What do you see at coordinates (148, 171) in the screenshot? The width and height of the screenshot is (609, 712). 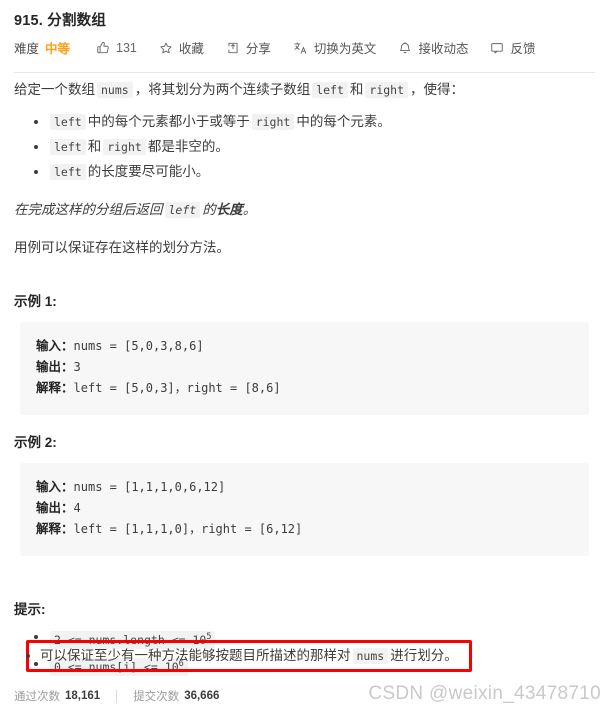 I see `bullet-text-1: 的长度要尽可能小。` at bounding box center [148, 171].